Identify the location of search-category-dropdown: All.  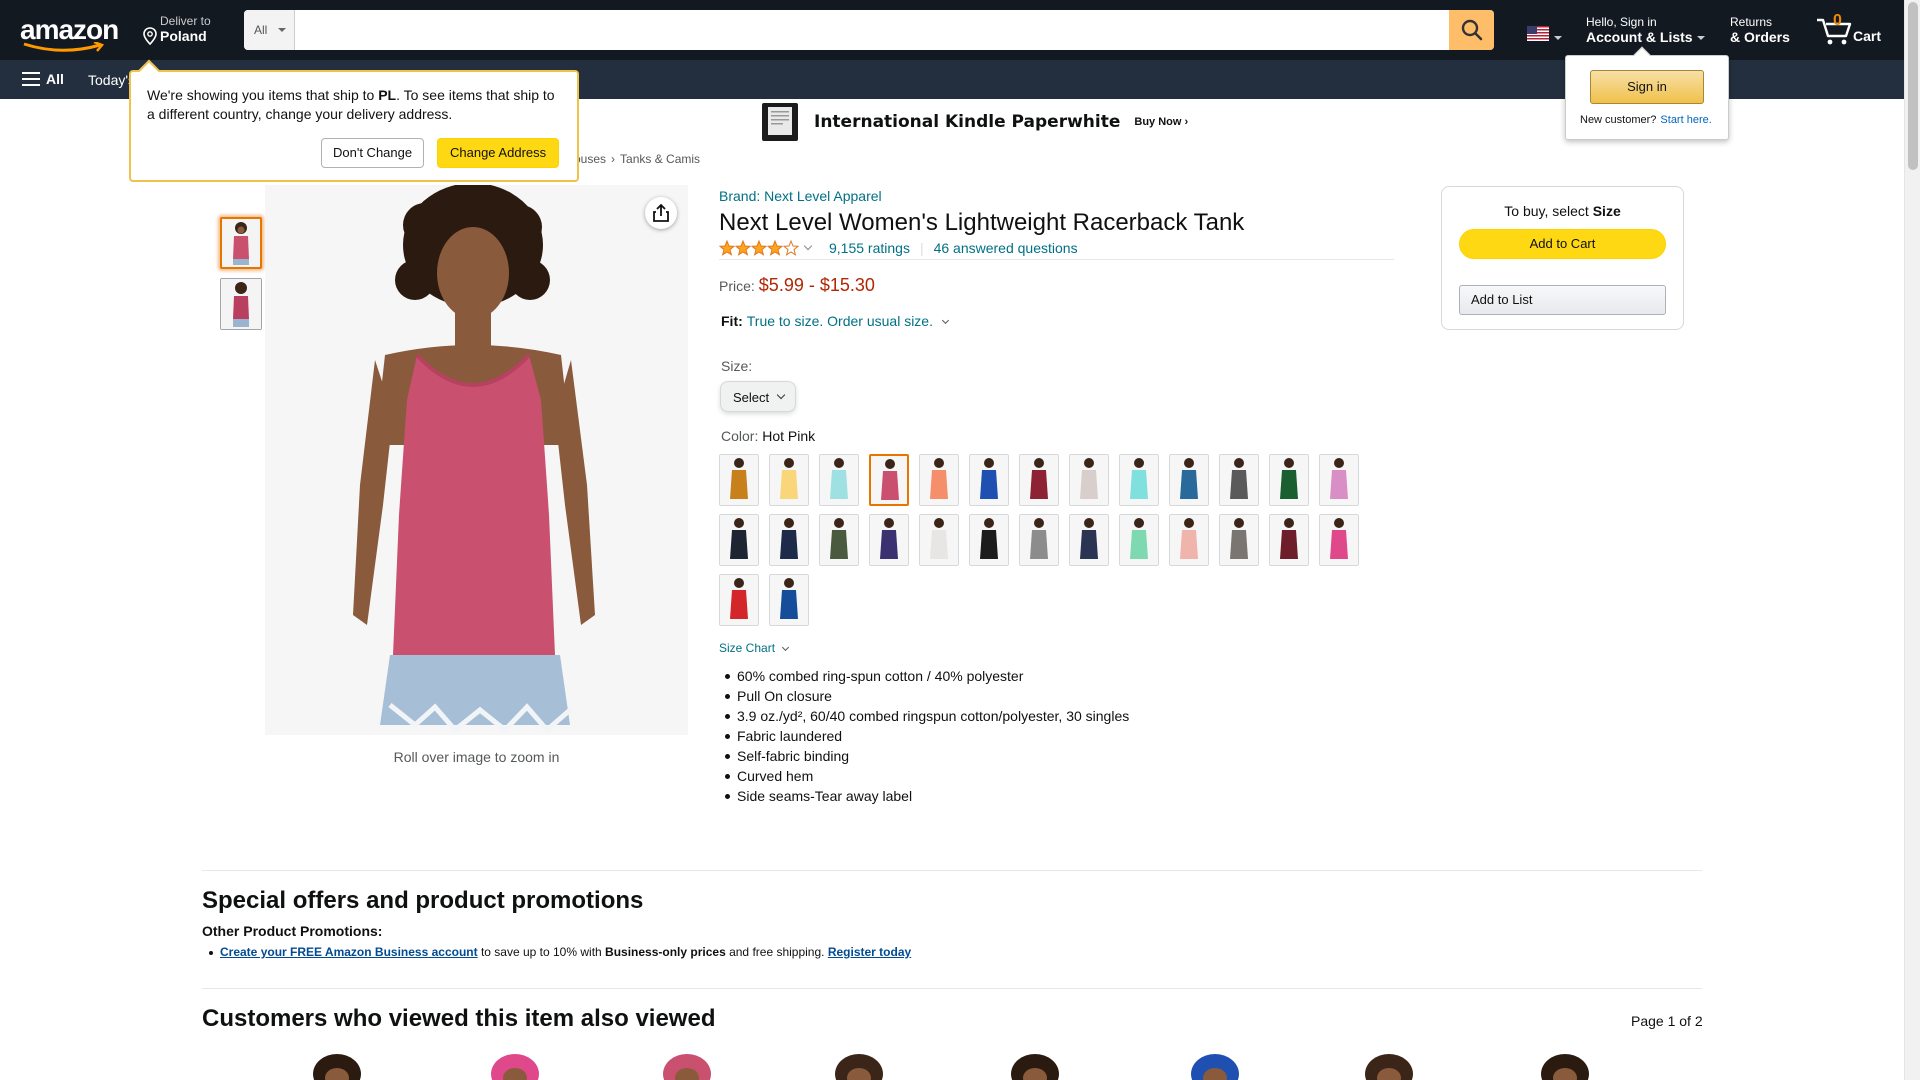
(269, 30).